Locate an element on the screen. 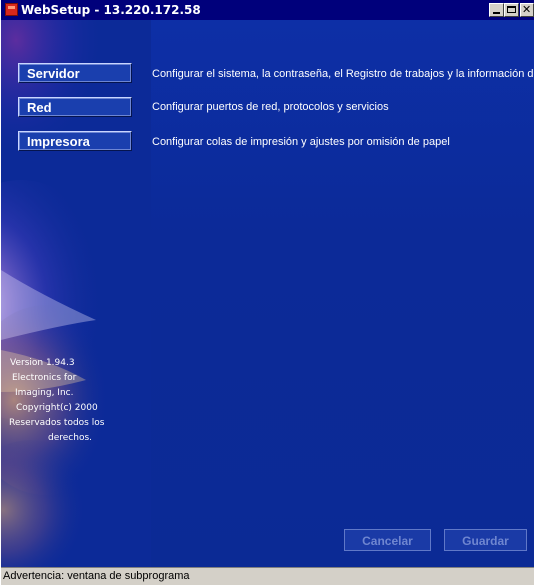  company-line: Electronics for is located at coordinates (44, 378).